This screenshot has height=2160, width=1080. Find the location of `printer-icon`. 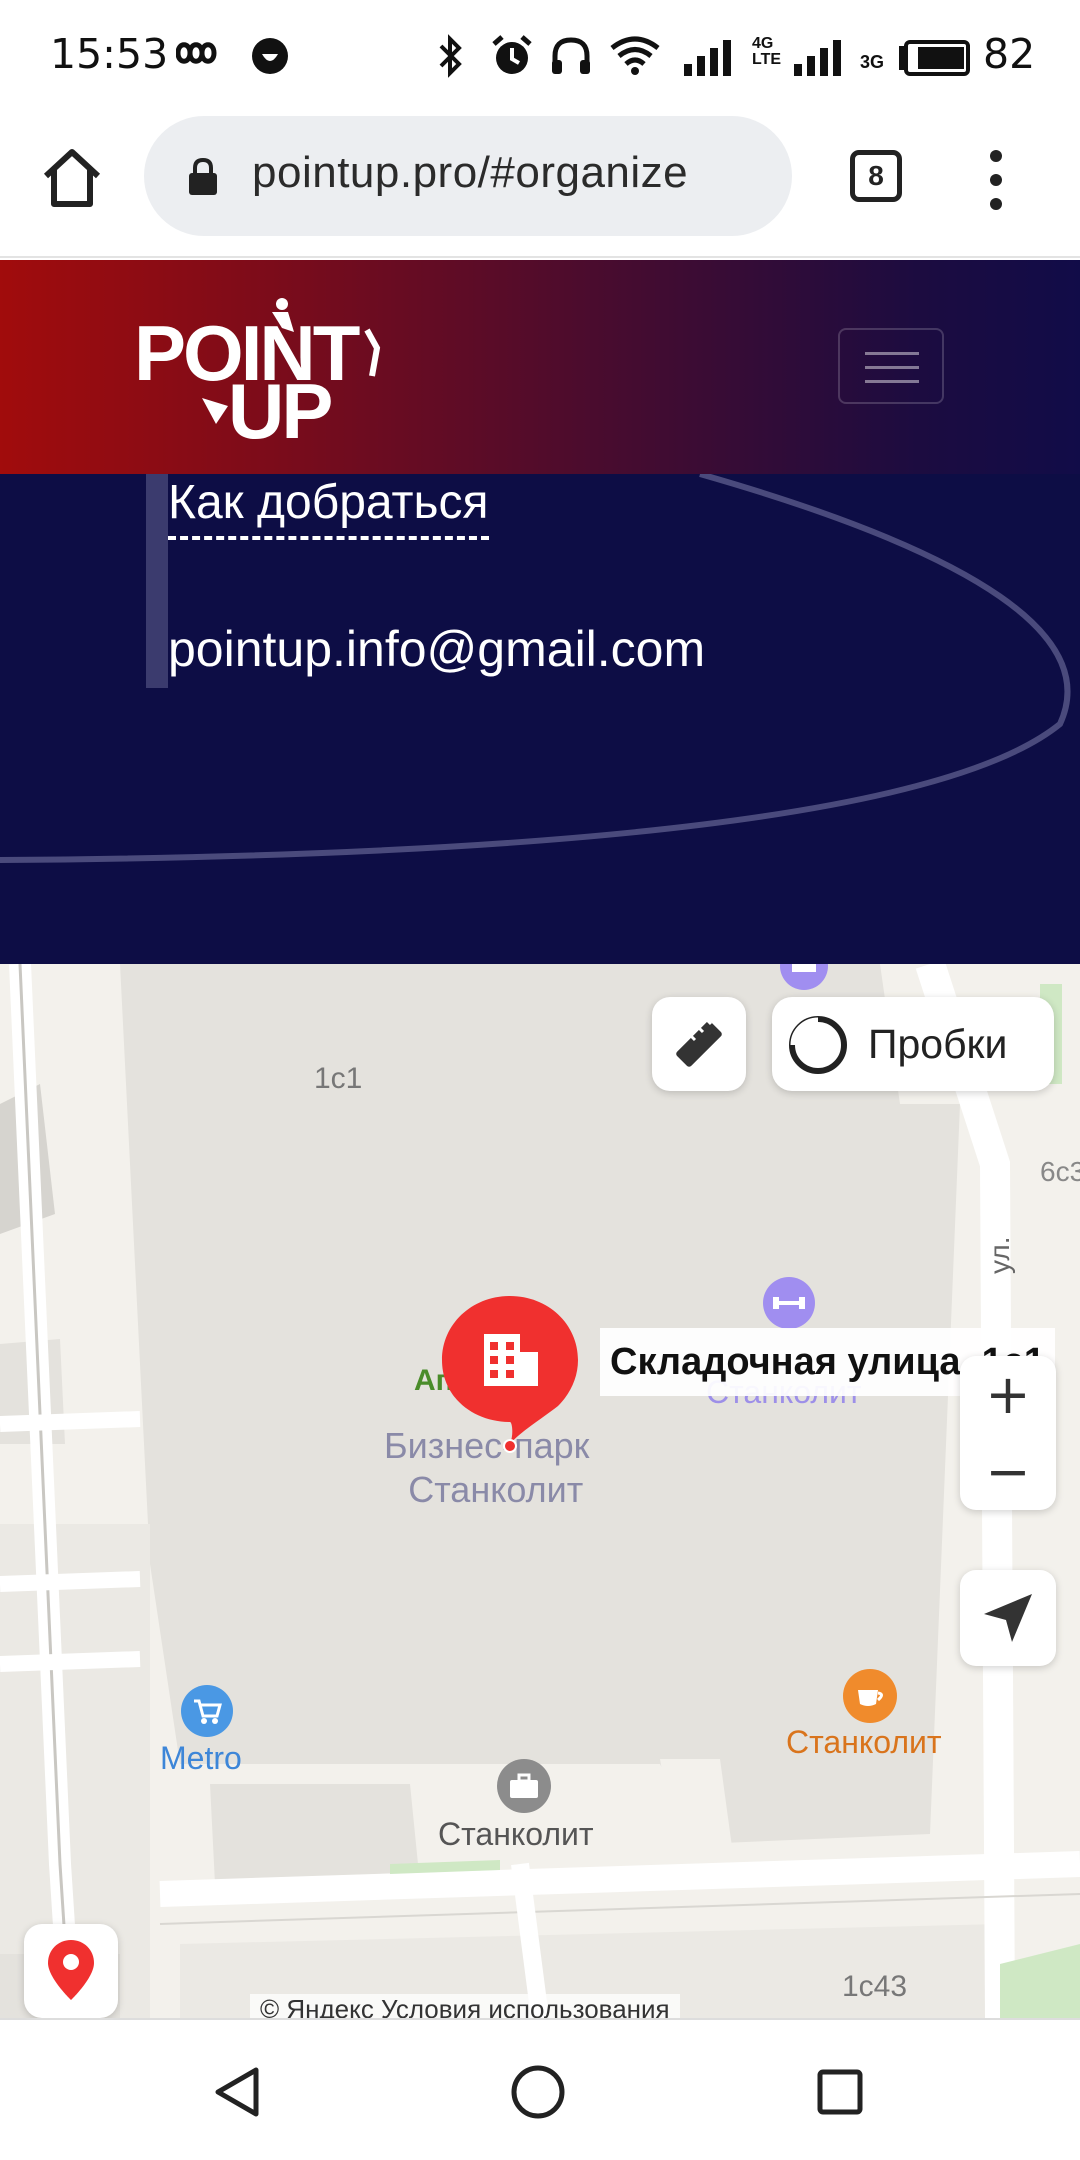

printer-icon is located at coordinates (804, 977).